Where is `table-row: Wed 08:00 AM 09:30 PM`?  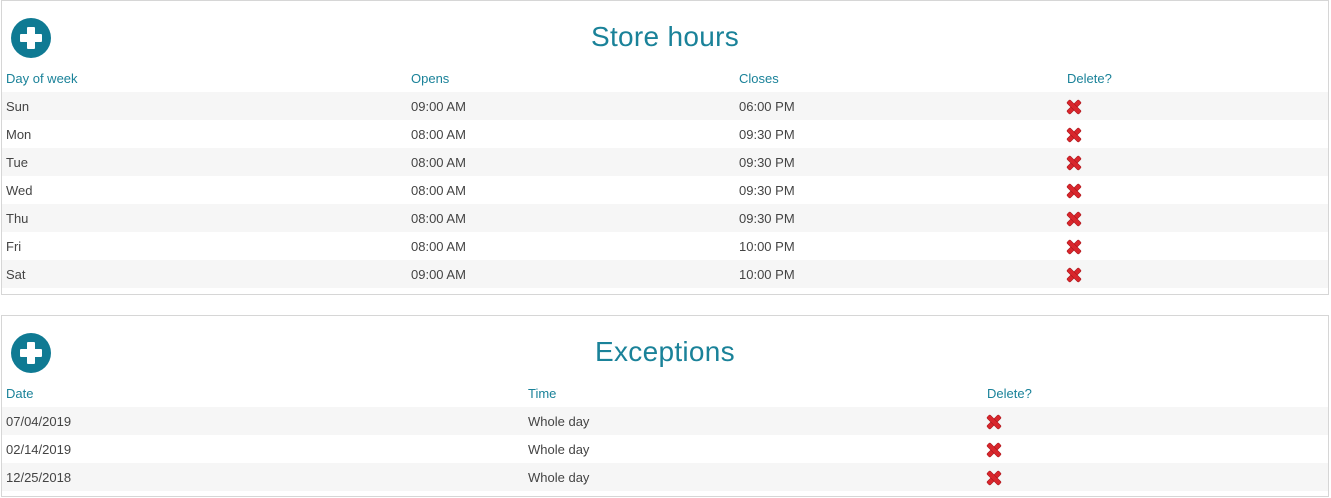
table-row: Wed 08:00 AM 09:30 PM is located at coordinates (665, 190).